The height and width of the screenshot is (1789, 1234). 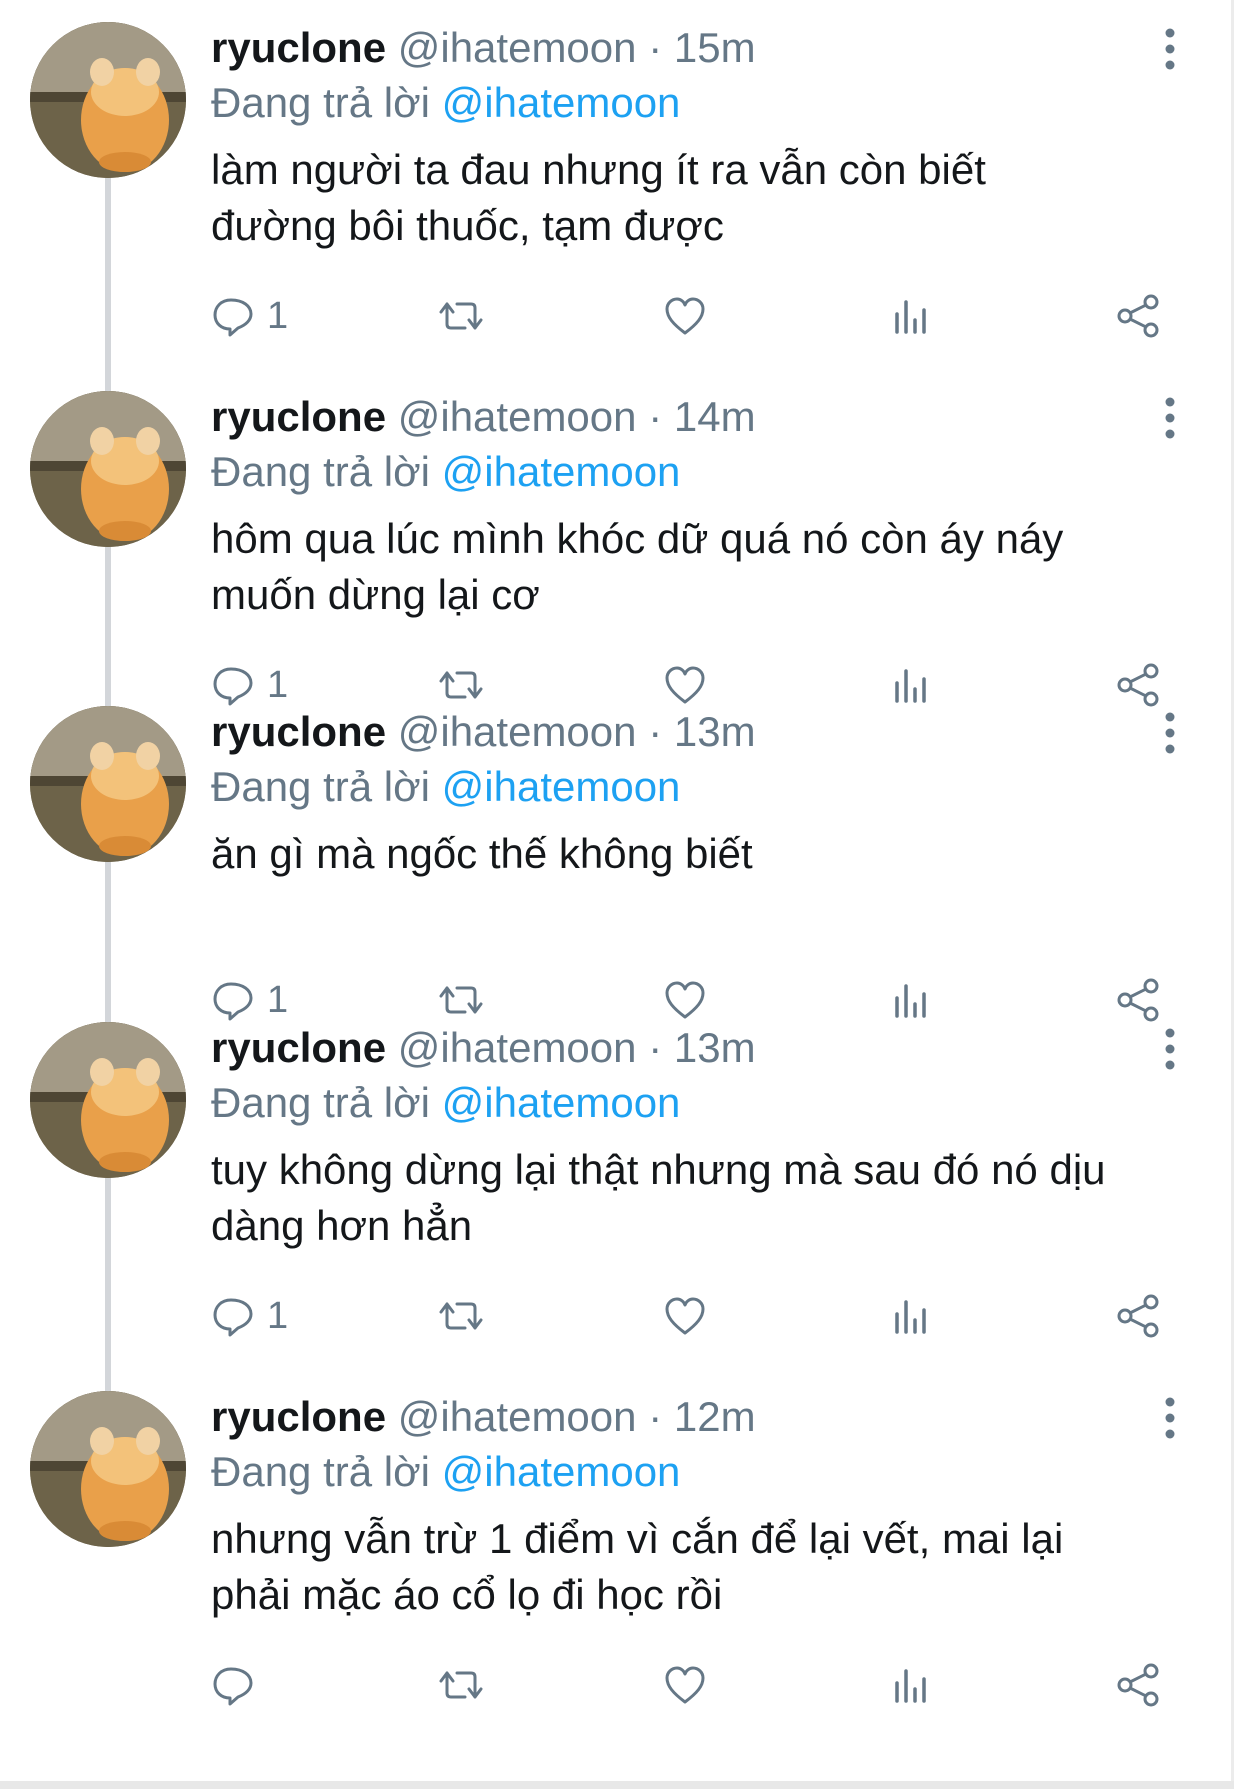 What do you see at coordinates (715, 47) in the screenshot?
I see `timestamp: 15m` at bounding box center [715, 47].